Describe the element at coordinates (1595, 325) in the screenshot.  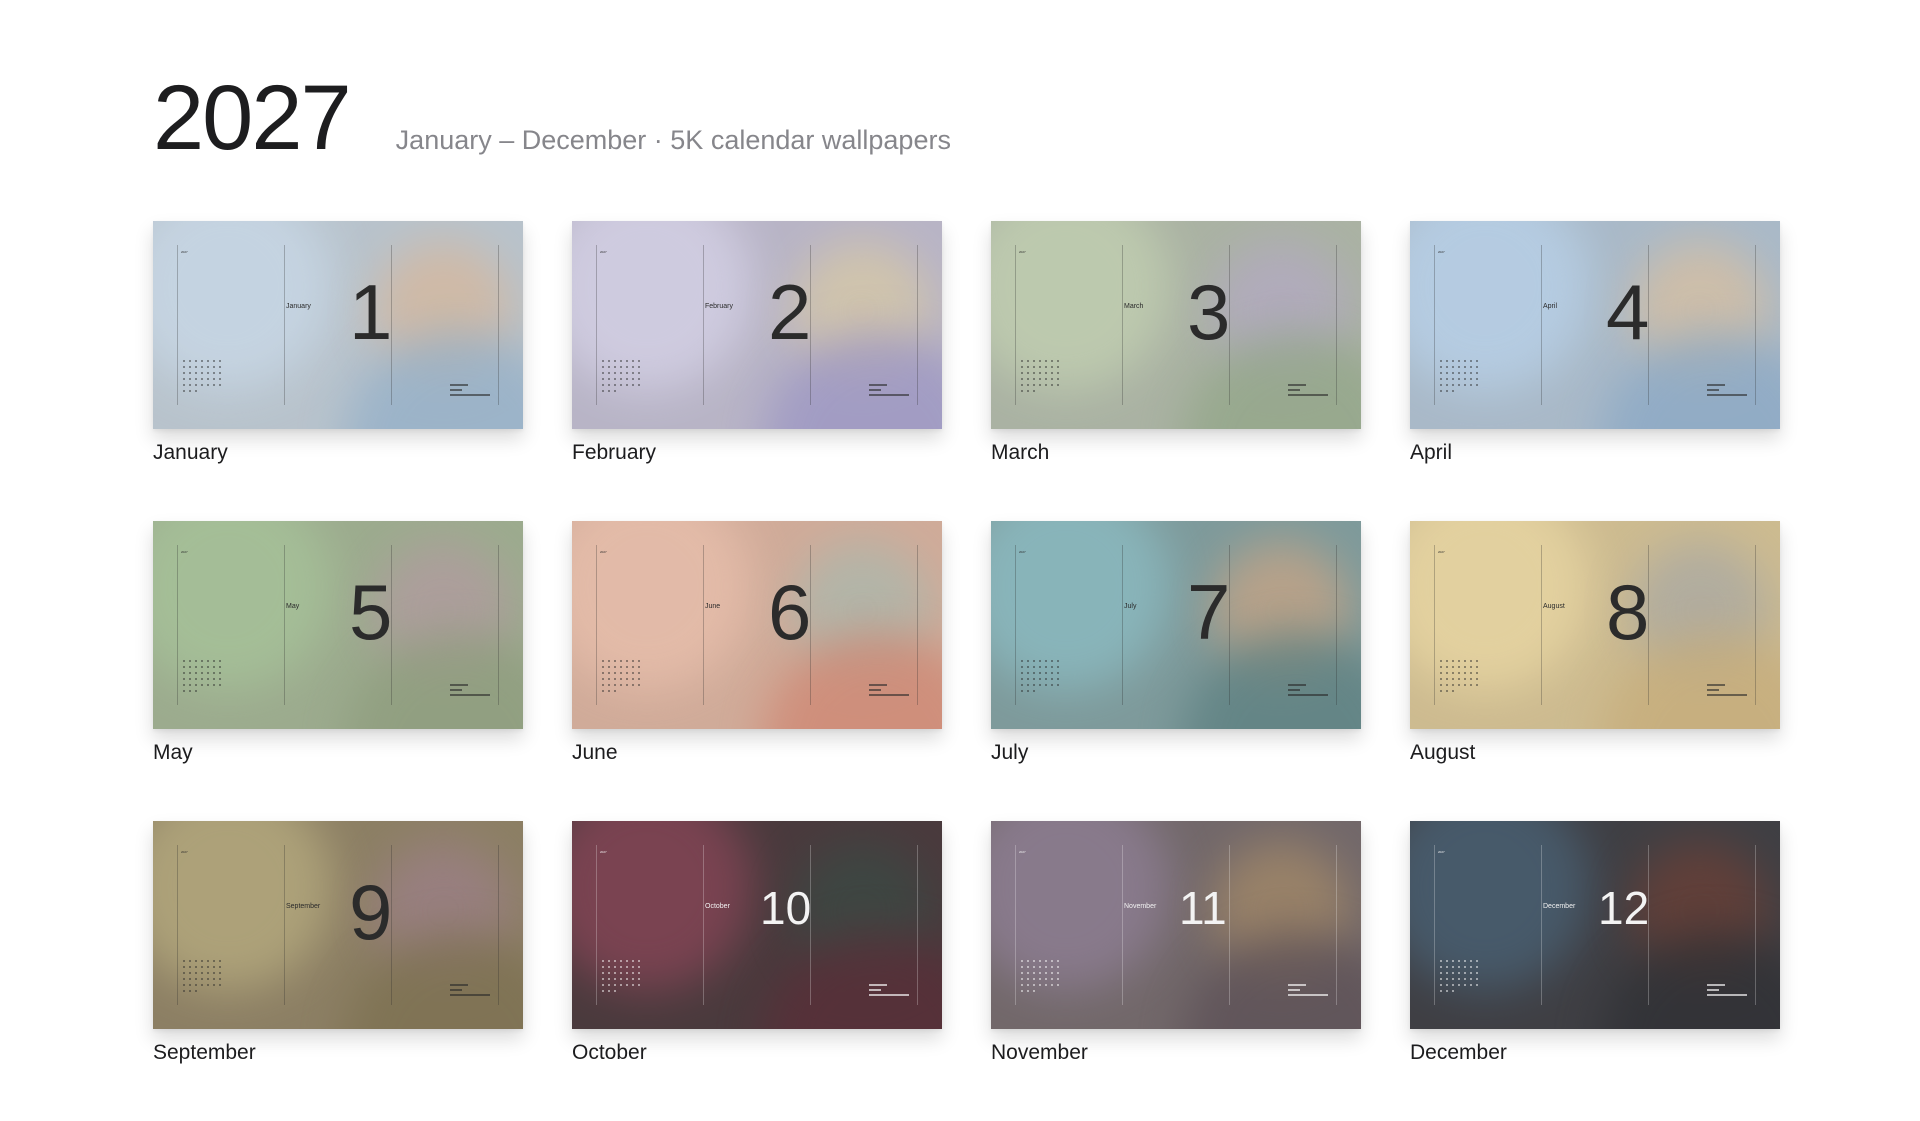
I see `wallpaper-thumbnail: 2027 April 4` at that location.